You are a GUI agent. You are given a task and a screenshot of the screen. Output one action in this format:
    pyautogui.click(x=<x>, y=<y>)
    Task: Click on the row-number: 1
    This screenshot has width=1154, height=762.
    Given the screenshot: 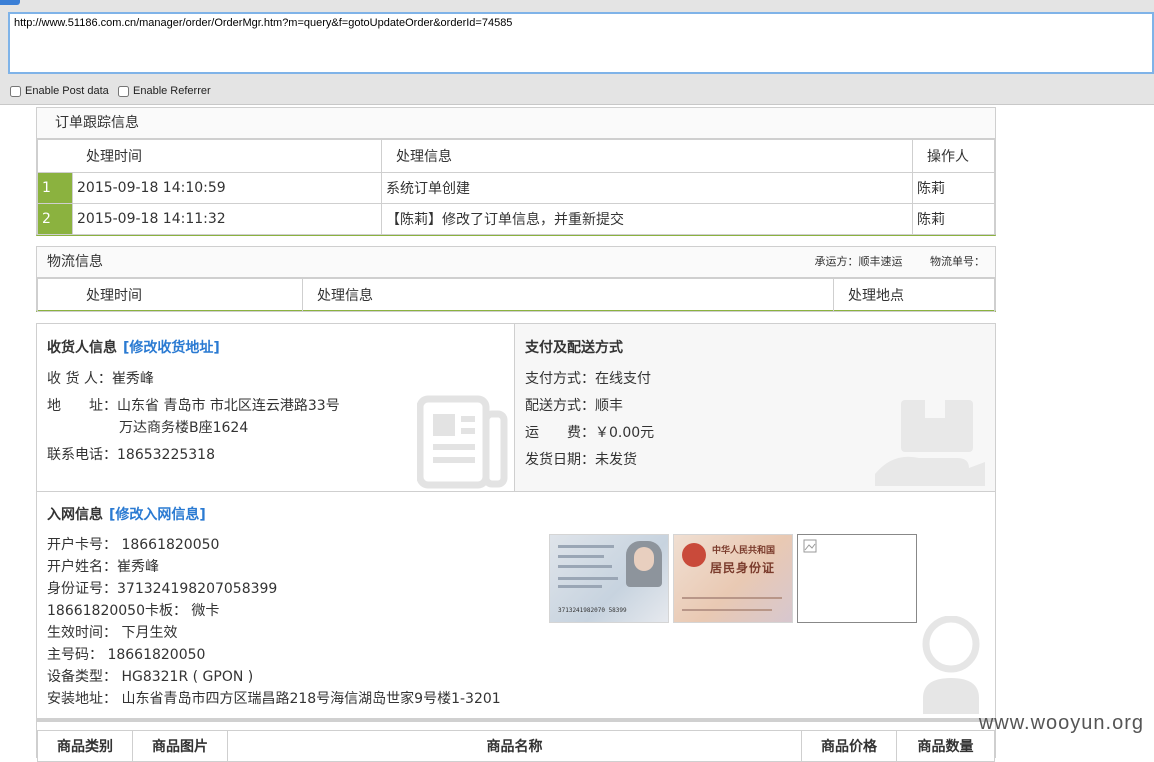 What is the action you would take?
    pyautogui.click(x=55, y=188)
    